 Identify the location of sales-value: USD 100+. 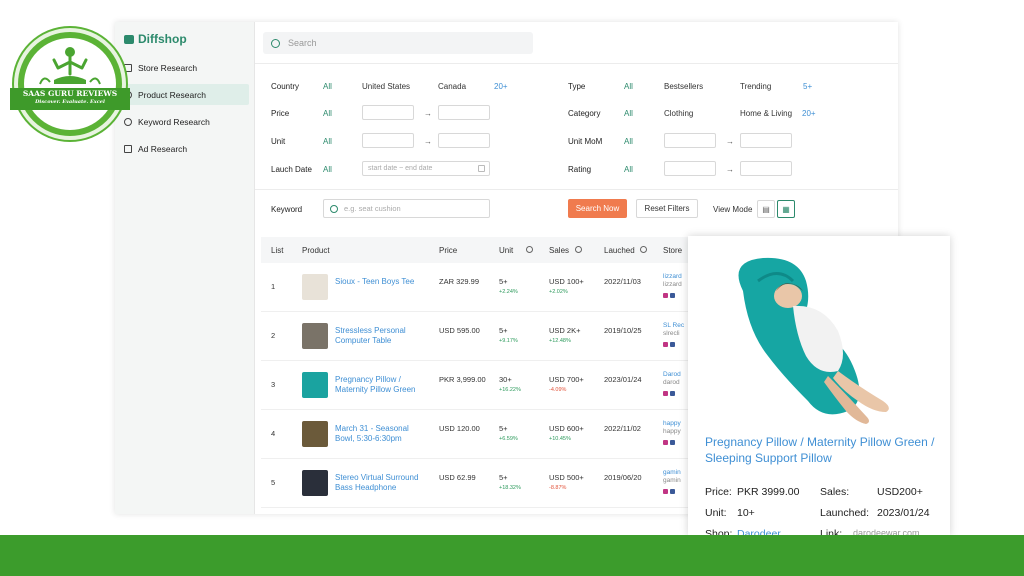
(566, 281).